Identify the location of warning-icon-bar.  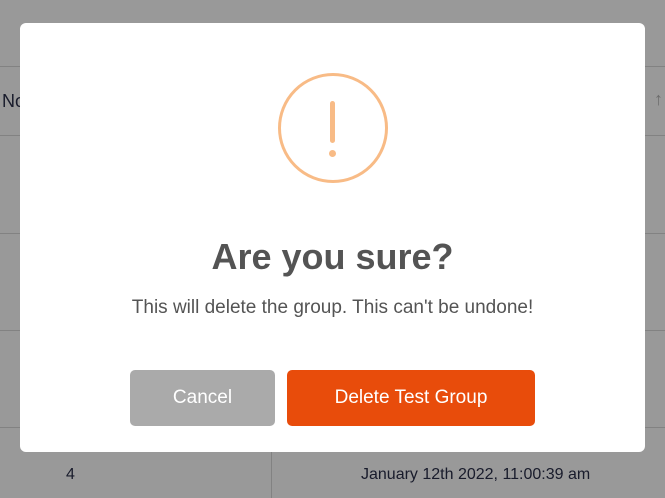
(332, 122).